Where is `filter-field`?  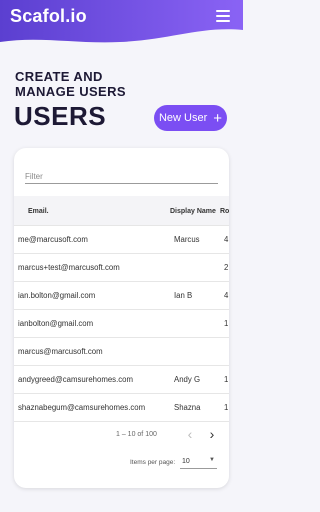 filter-field is located at coordinates (121, 175).